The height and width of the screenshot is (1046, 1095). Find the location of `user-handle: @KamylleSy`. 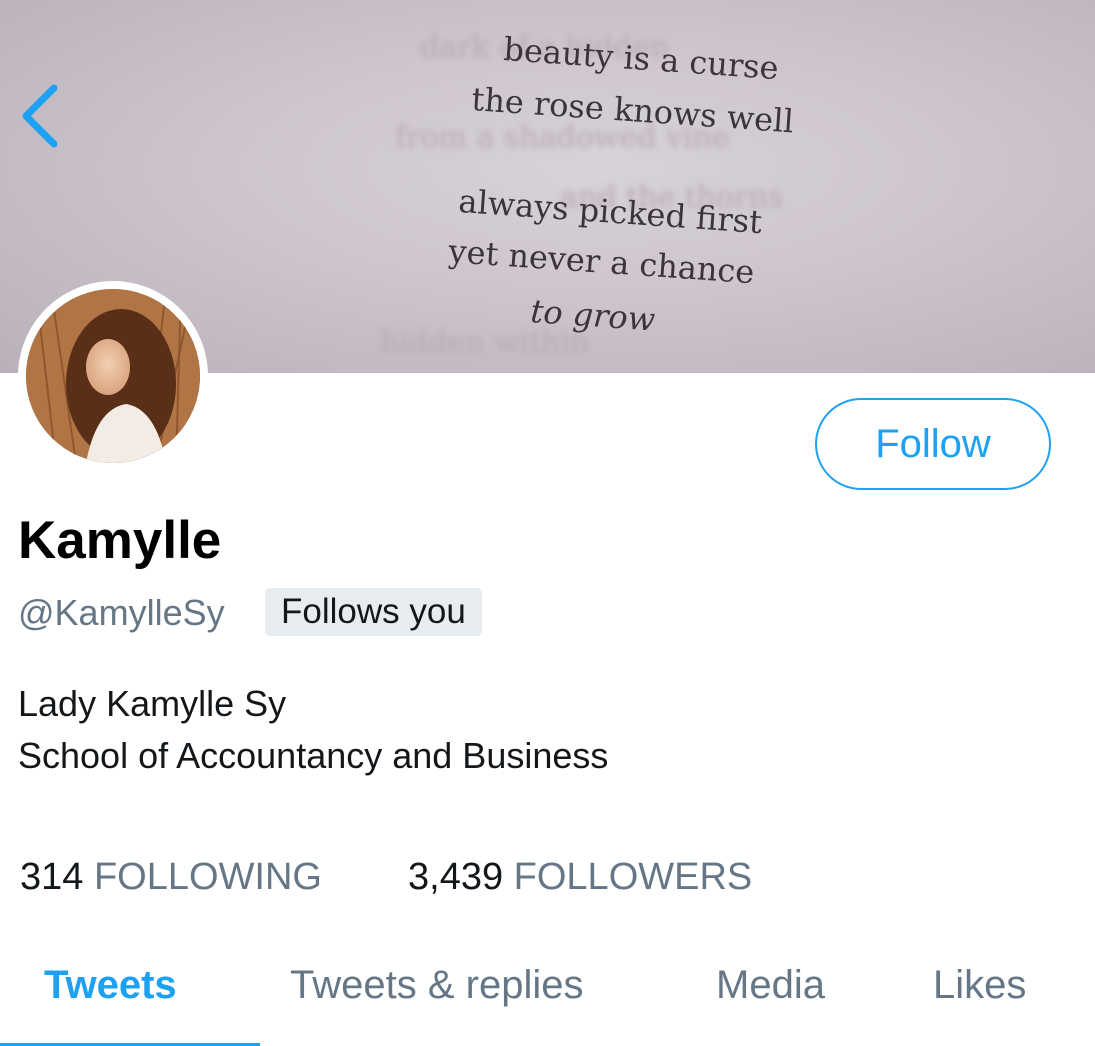

user-handle: @KamylleSy is located at coordinates (121, 612).